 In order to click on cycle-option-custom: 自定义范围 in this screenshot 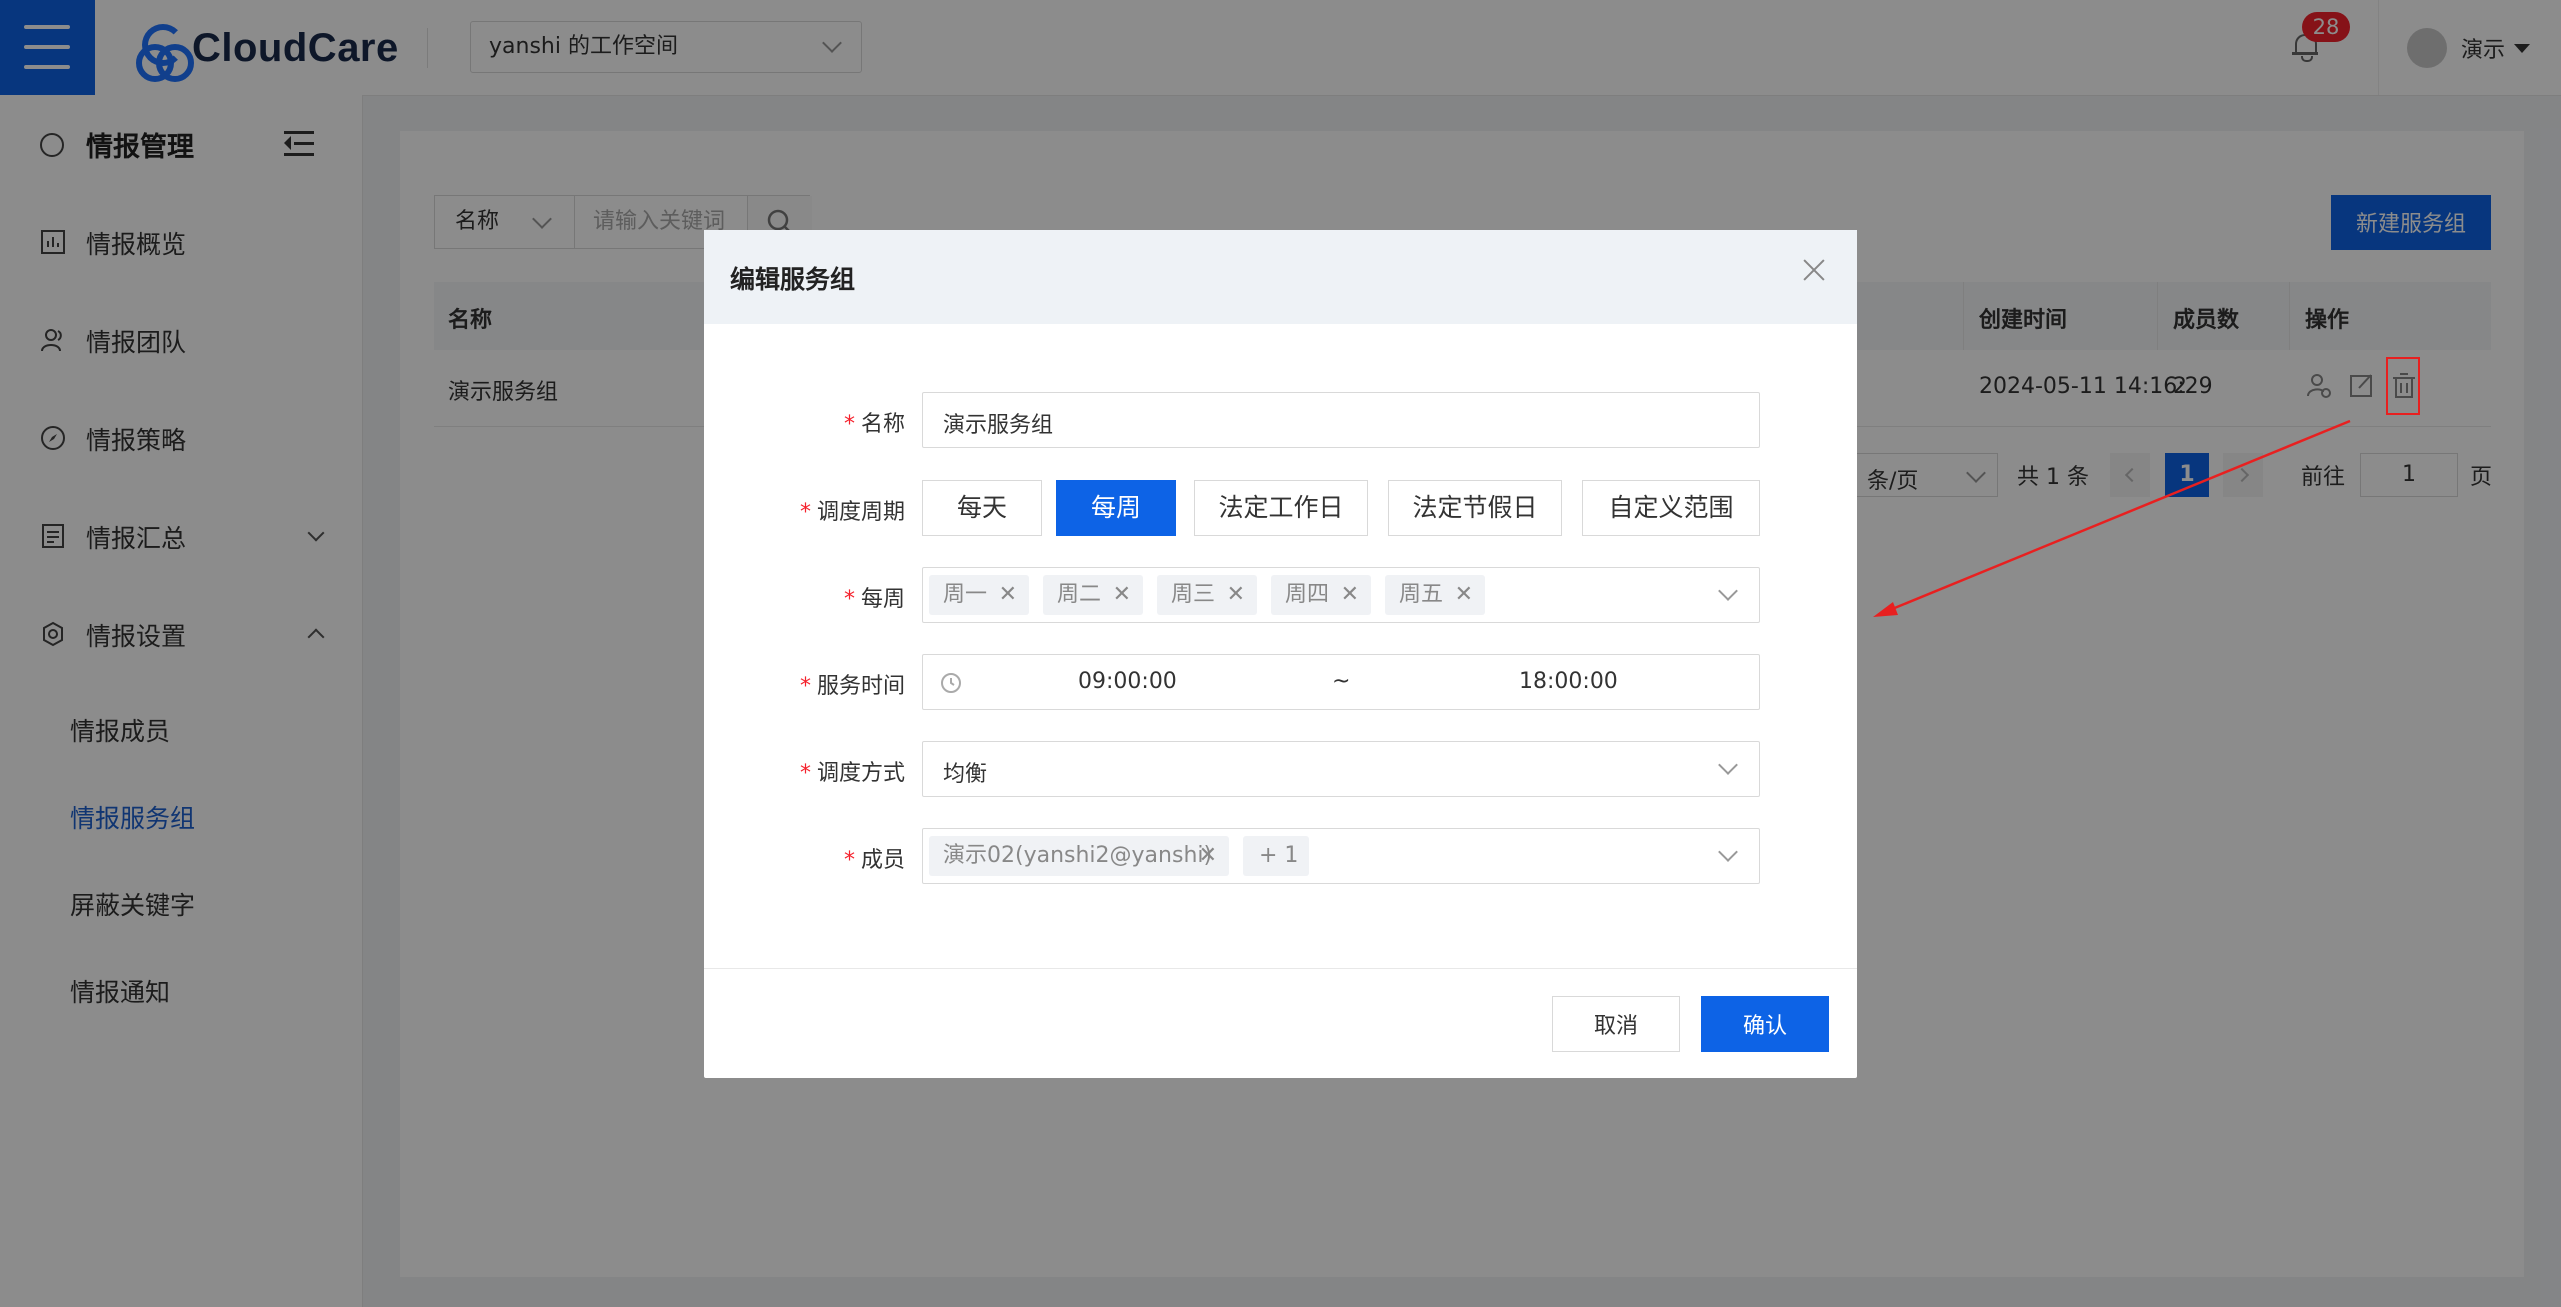, I will do `click(1671, 508)`.